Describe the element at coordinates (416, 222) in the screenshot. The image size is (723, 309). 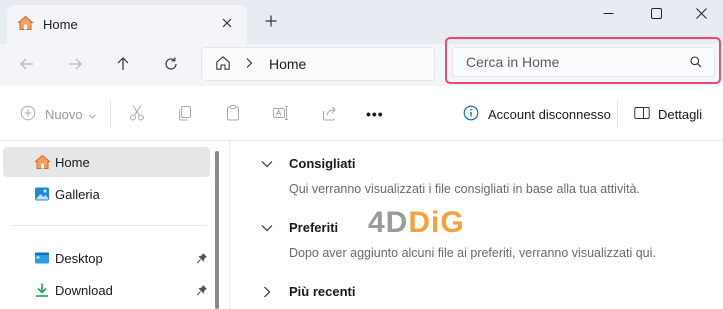
I see `watermark-logo: 4DDiG` at that location.